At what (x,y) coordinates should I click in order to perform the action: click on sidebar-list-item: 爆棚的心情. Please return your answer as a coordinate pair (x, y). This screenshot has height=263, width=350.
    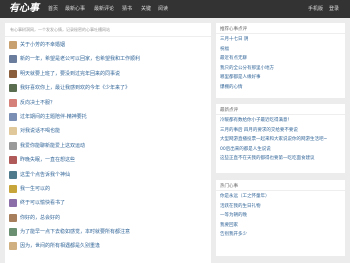
    Looking at the image, I should click on (247, 89).